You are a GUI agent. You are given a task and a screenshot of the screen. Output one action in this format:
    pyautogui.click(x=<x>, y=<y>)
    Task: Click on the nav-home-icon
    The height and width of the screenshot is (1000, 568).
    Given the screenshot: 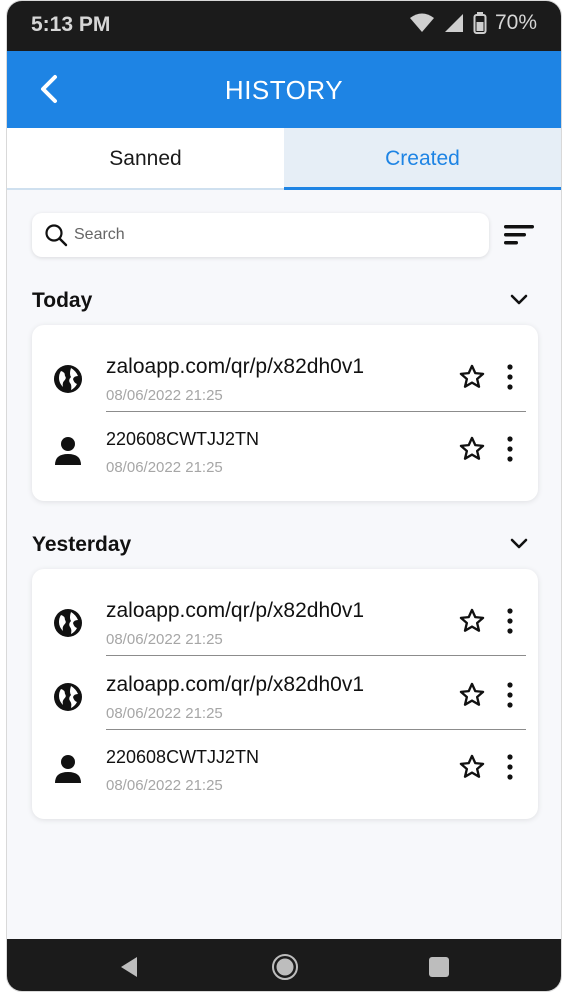 What is the action you would take?
    pyautogui.click(x=285, y=967)
    